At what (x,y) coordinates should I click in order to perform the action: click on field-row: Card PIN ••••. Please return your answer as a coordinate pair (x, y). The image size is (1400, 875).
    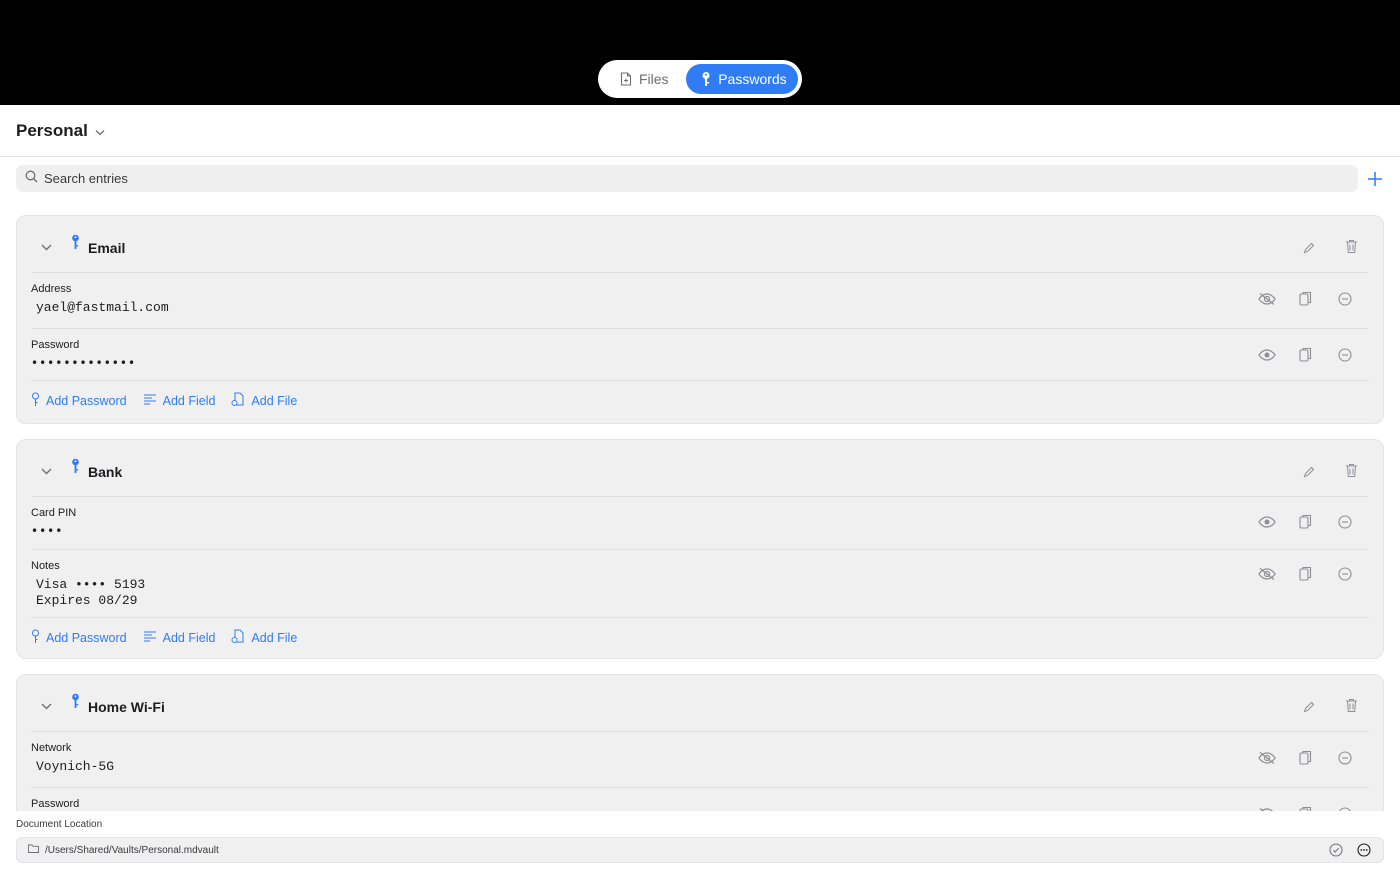
    Looking at the image, I should click on (700, 523).